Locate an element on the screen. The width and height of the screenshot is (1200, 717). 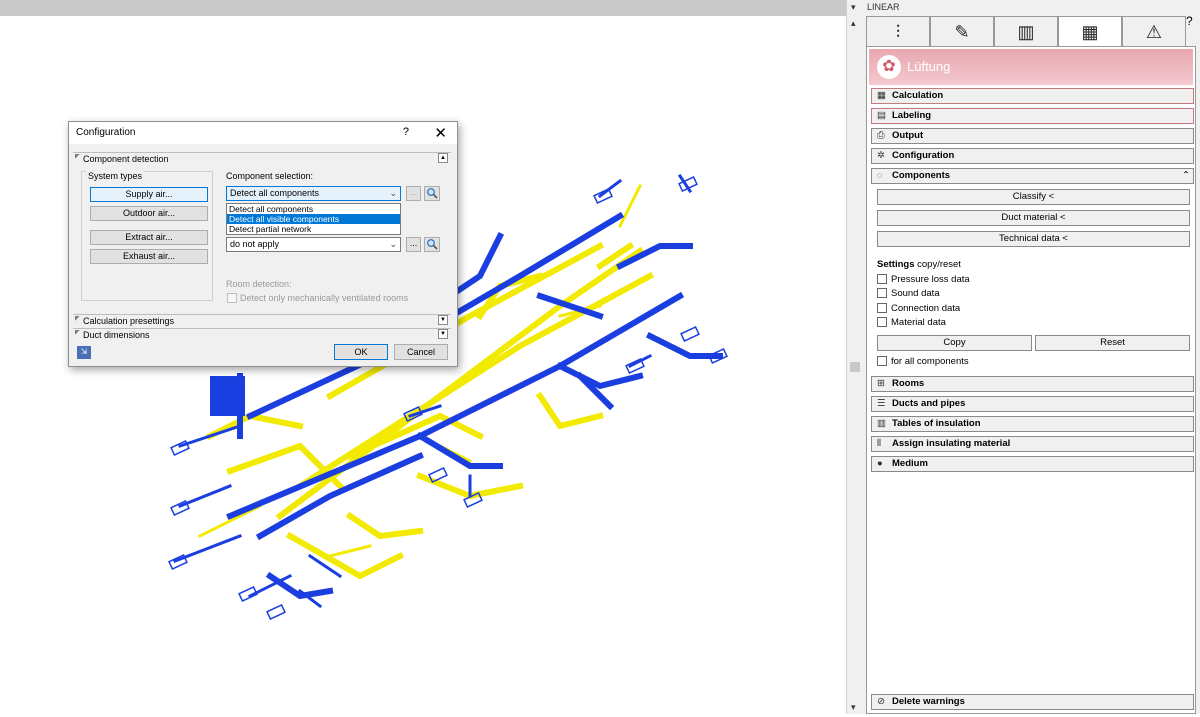
scroll-up-icon: ▴ is located at coordinates (853, 23).